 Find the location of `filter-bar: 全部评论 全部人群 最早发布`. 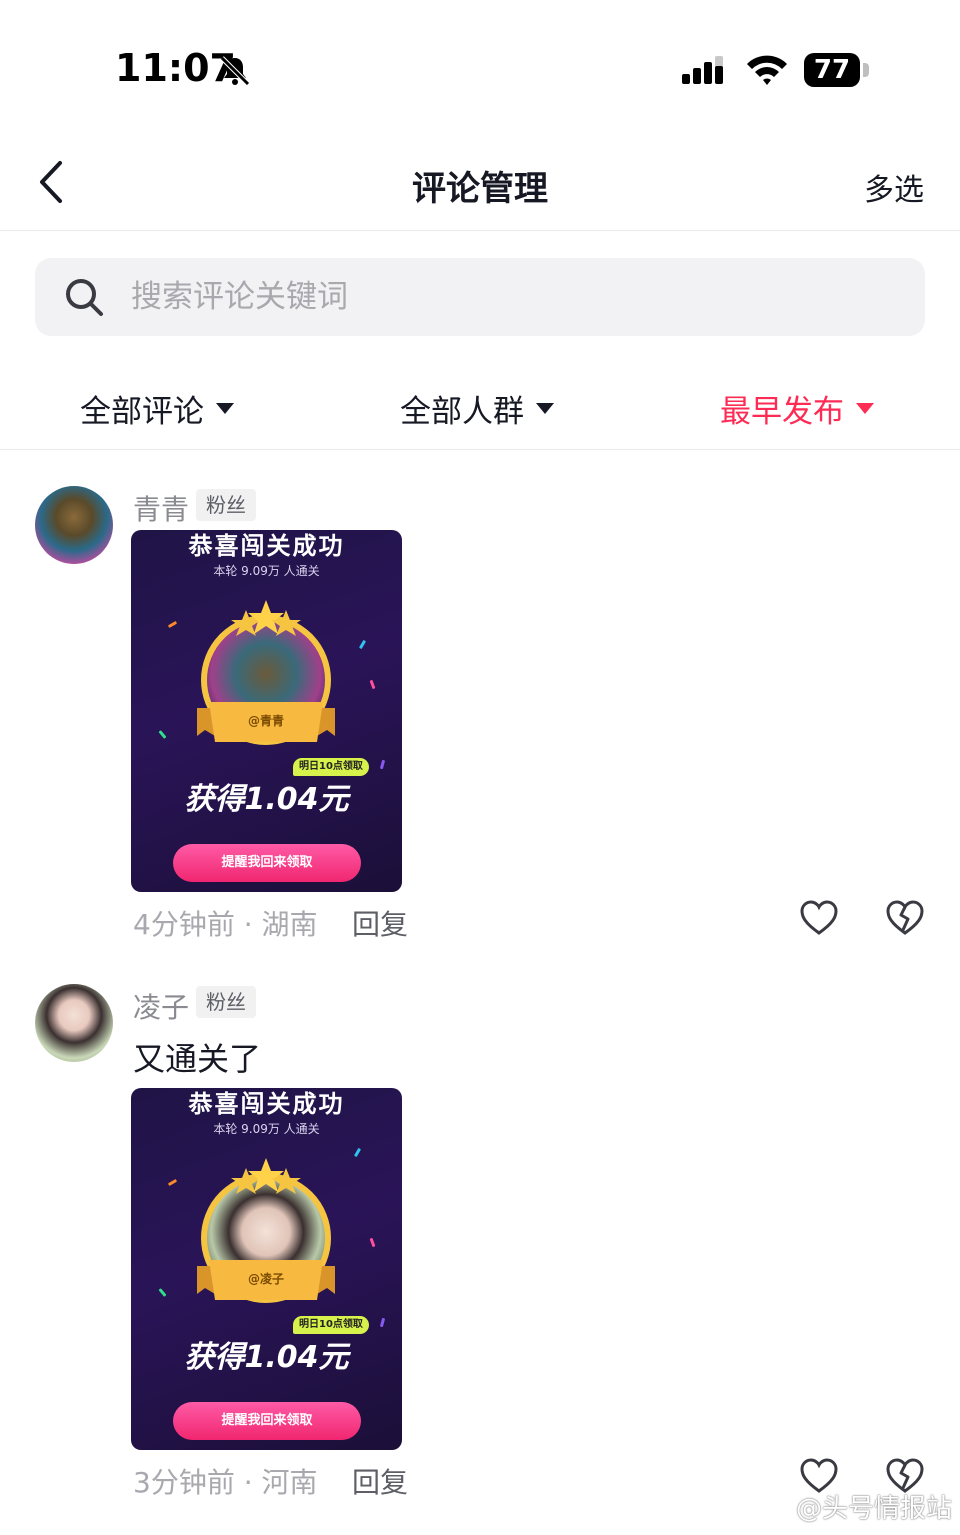

filter-bar: 全部评论 全部人群 最早发布 is located at coordinates (480, 406).